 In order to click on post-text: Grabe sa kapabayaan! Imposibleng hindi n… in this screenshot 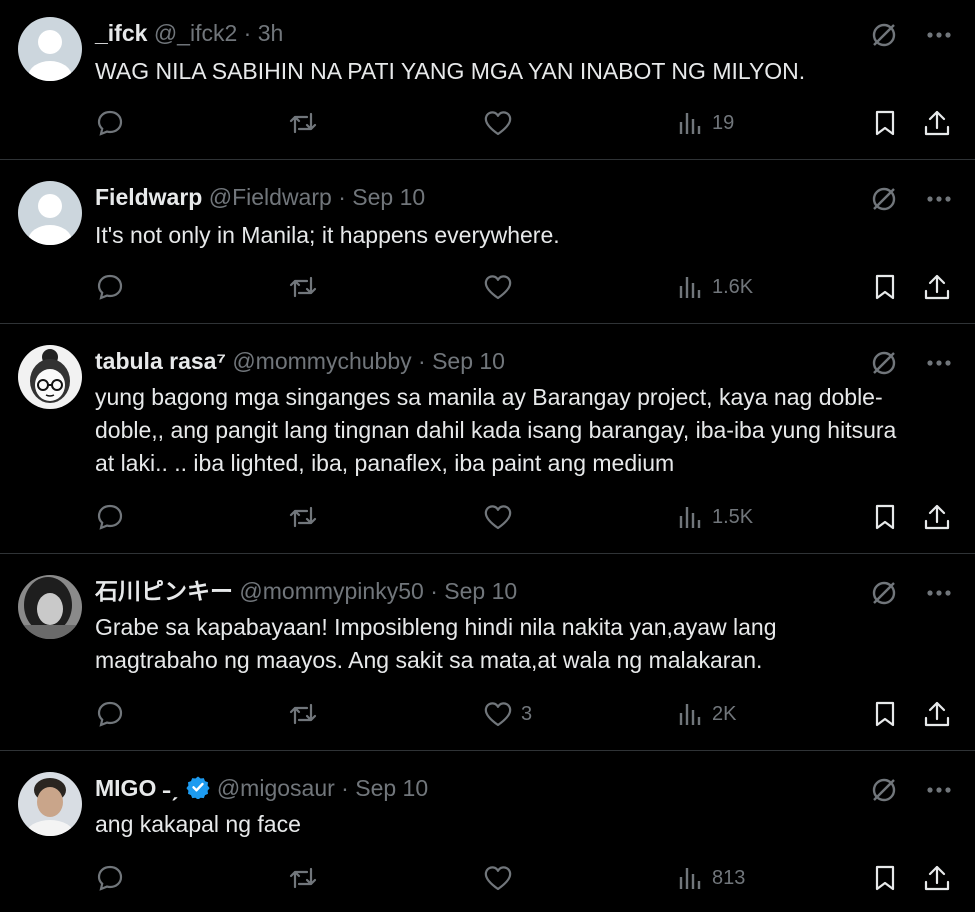, I will do `click(436, 643)`.